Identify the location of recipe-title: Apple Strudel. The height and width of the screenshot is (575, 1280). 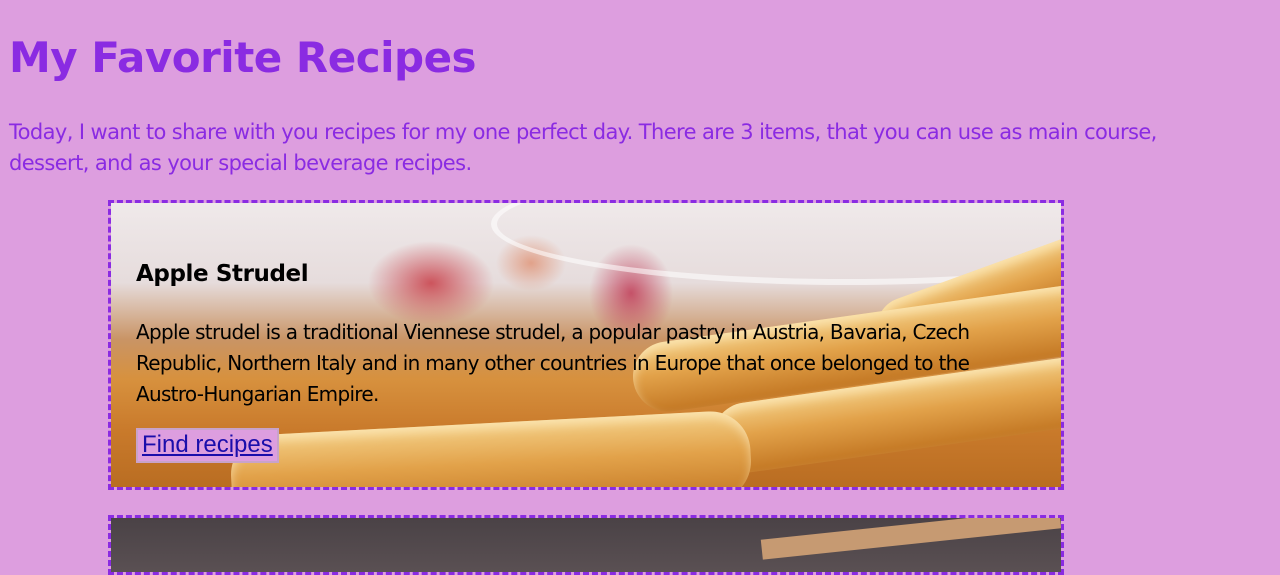
(222, 274).